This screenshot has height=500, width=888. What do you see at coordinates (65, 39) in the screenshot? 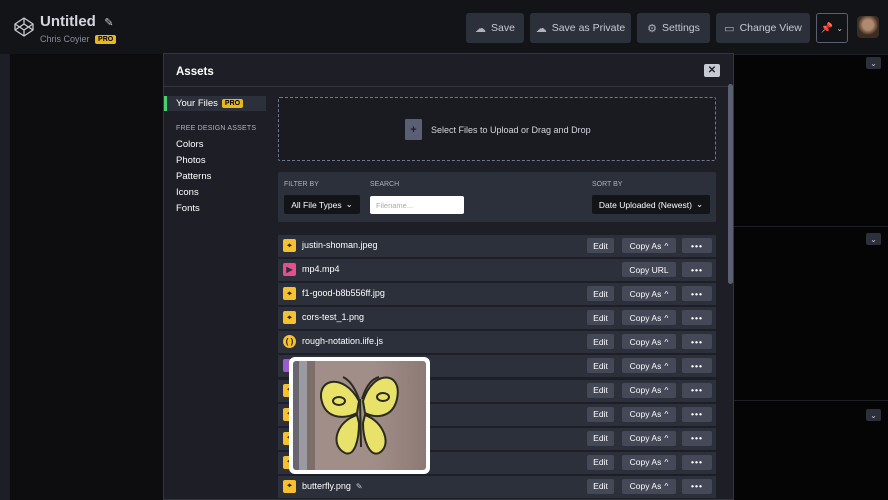
I see `author-name: Chris Coyier` at bounding box center [65, 39].